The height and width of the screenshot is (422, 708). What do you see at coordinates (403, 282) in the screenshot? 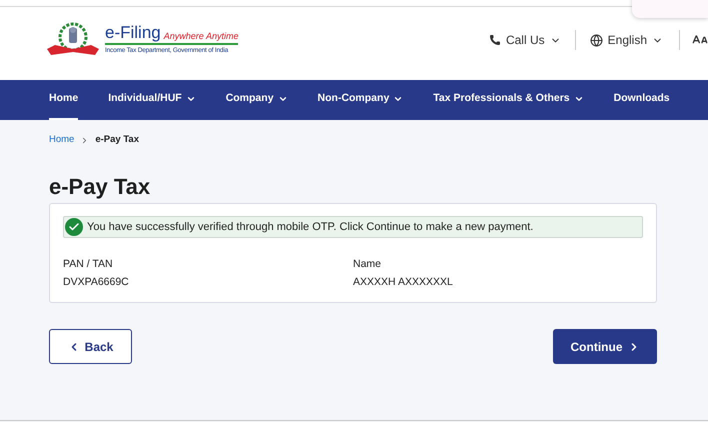
I see `field-value: AXXXXH AXXXXXXL` at bounding box center [403, 282].